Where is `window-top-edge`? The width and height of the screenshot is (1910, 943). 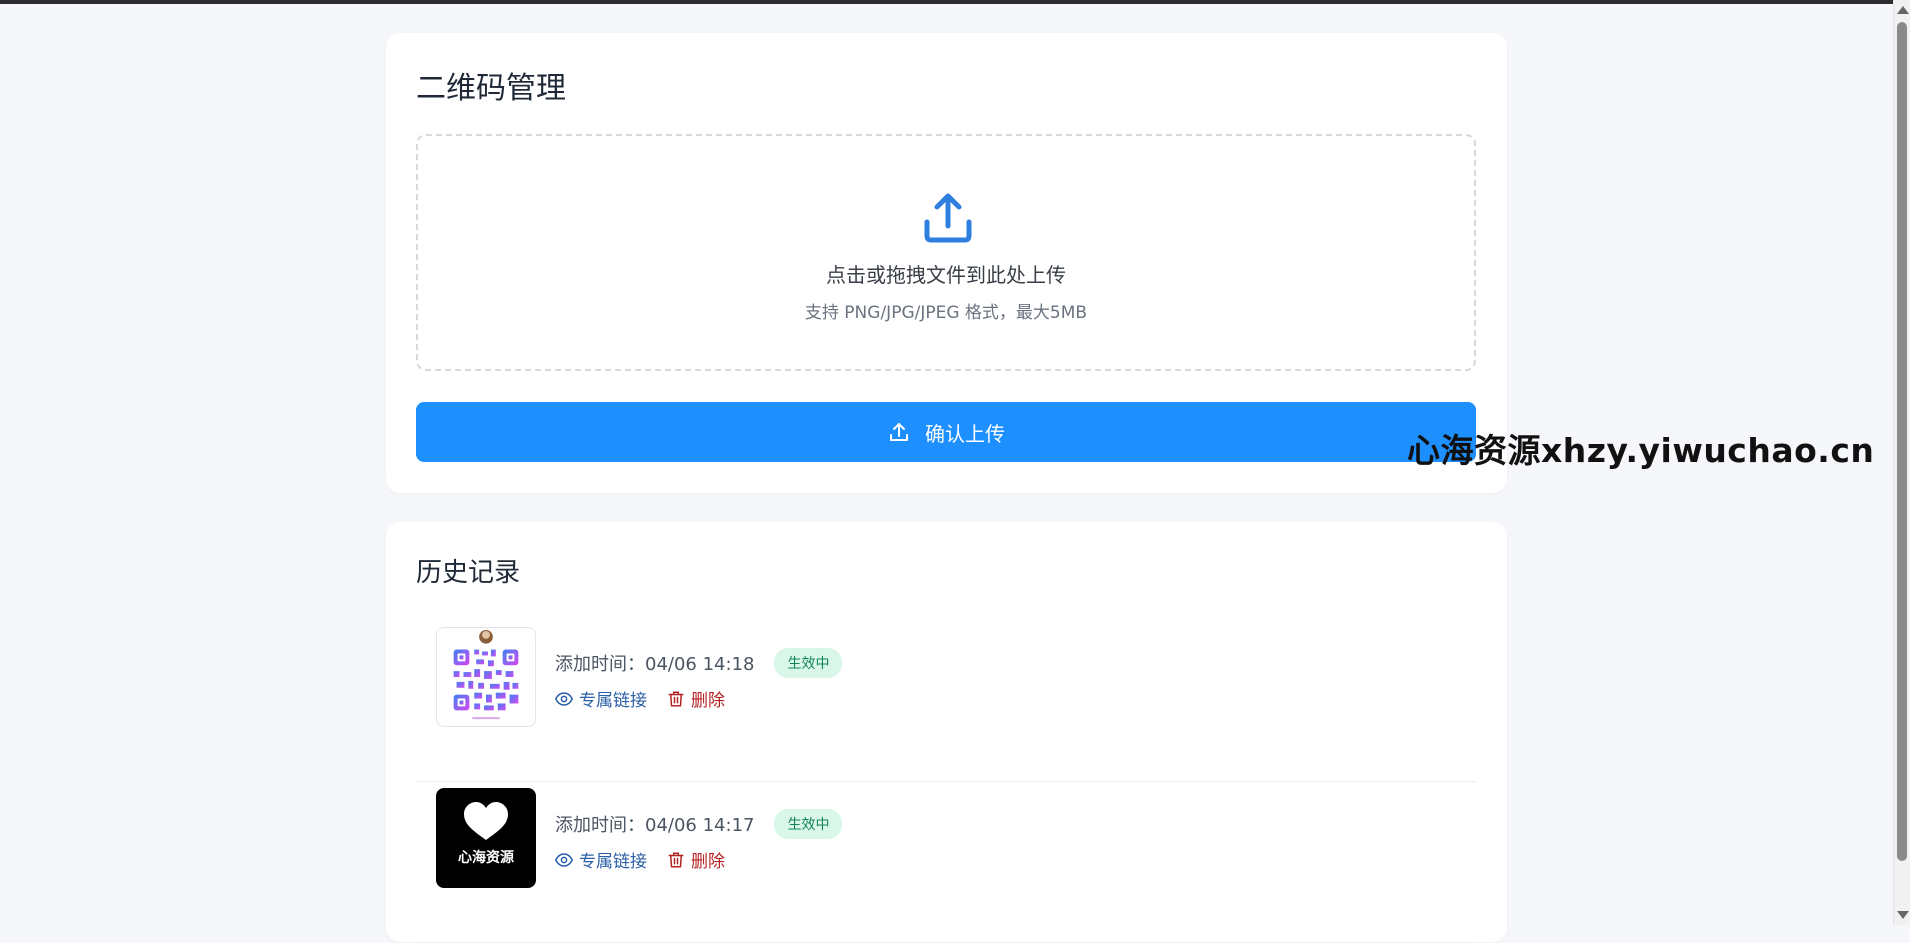 window-top-edge is located at coordinates (955, 2).